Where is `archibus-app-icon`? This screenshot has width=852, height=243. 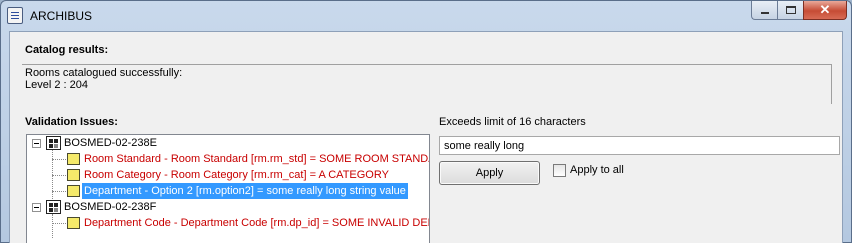 archibus-app-icon is located at coordinates (15, 15).